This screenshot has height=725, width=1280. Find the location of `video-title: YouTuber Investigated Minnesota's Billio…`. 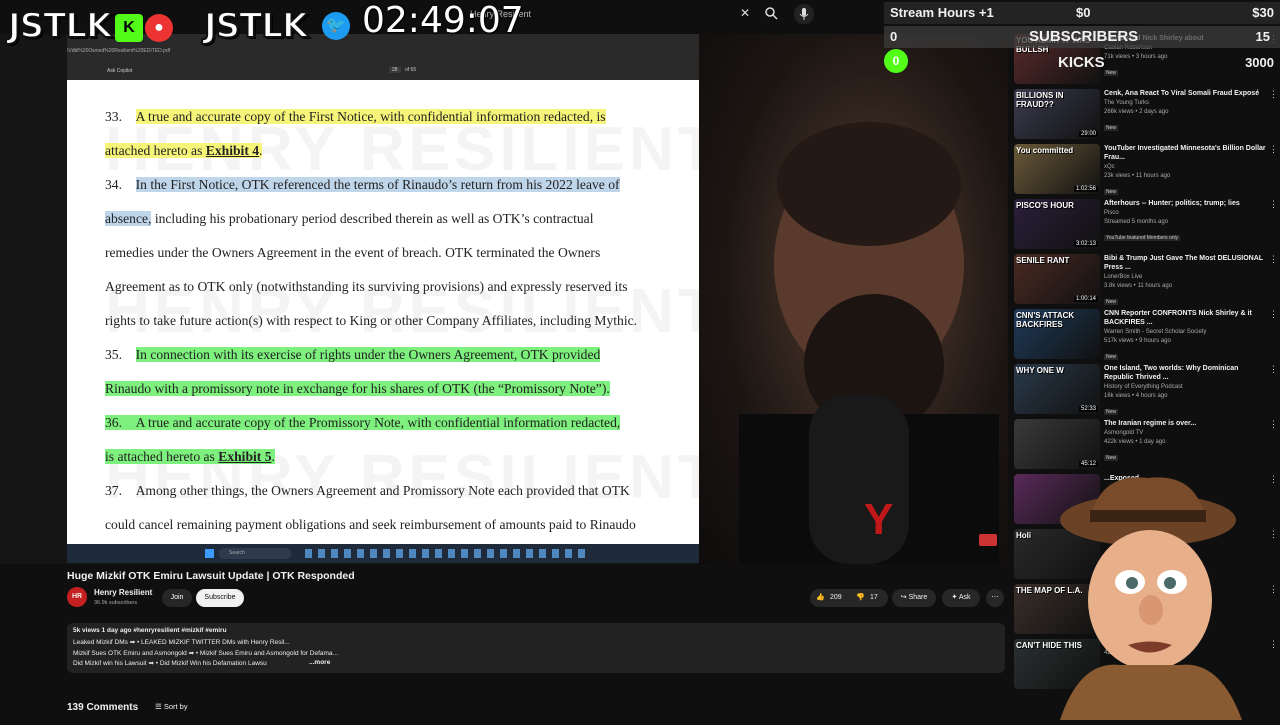

video-title: YouTuber Investigated Minnesota's Billio… is located at coordinates (1185, 153).